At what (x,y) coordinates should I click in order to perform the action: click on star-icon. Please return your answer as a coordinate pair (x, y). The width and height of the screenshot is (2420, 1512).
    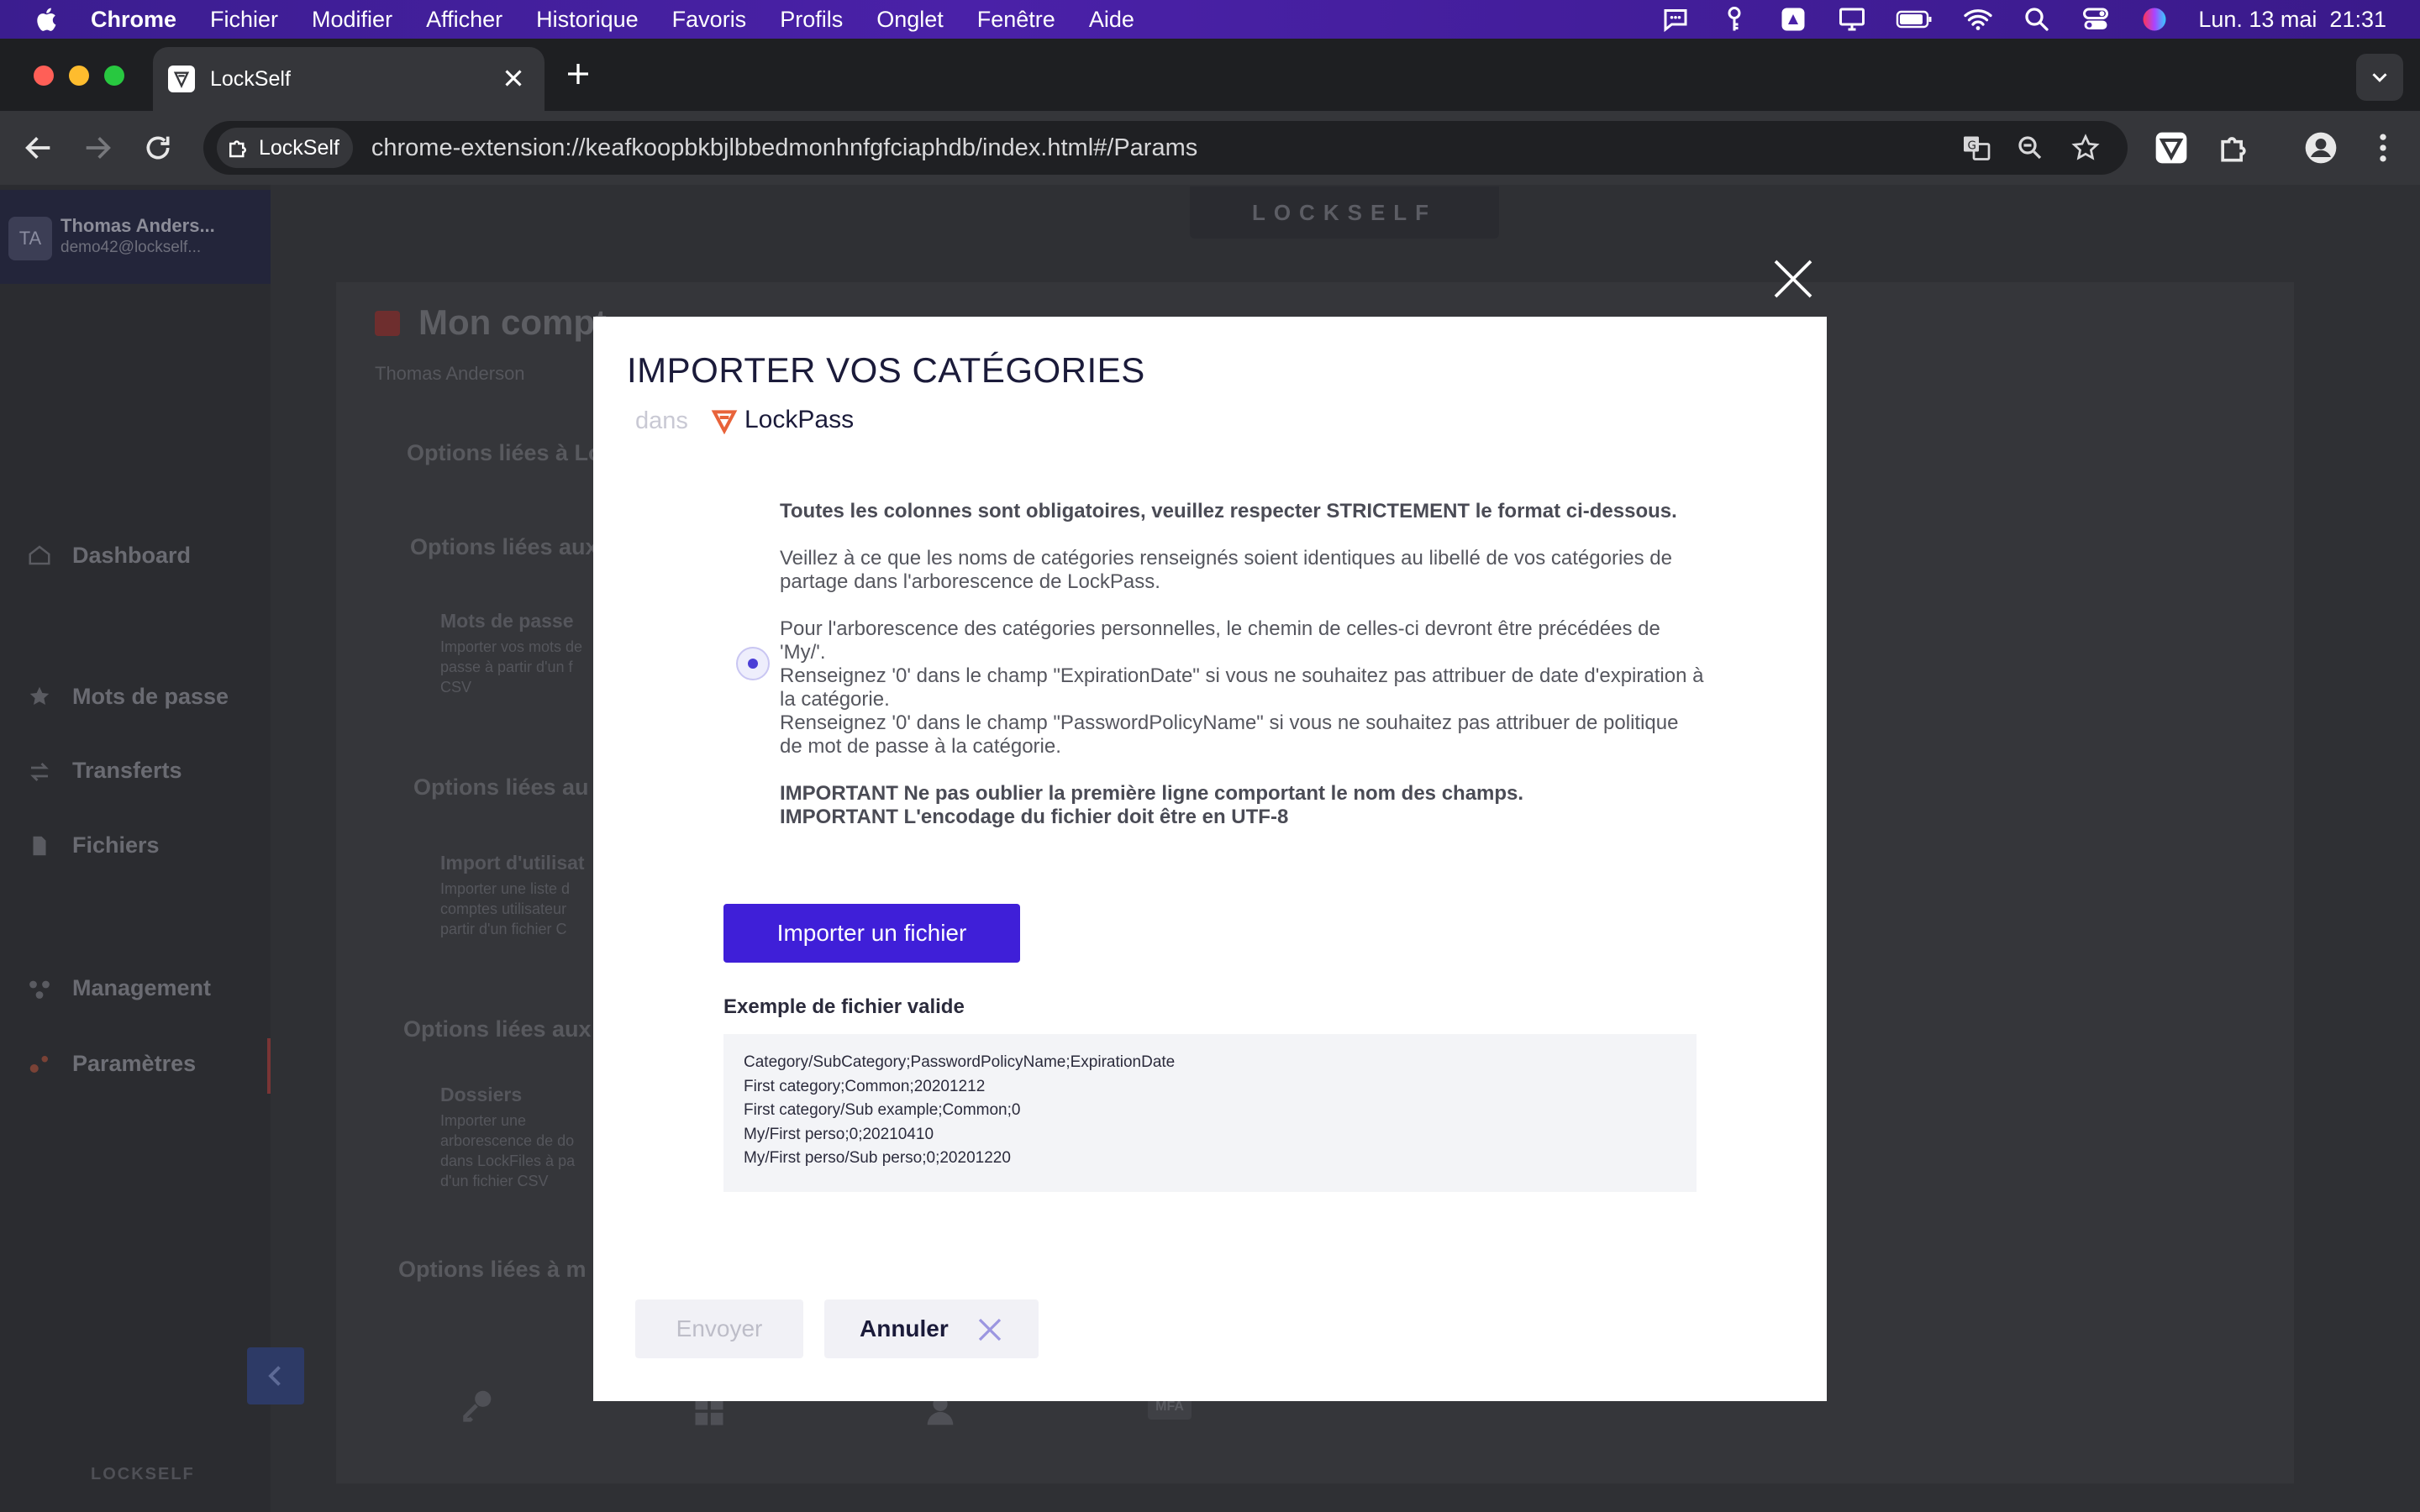
    Looking at the image, I should click on (39, 695).